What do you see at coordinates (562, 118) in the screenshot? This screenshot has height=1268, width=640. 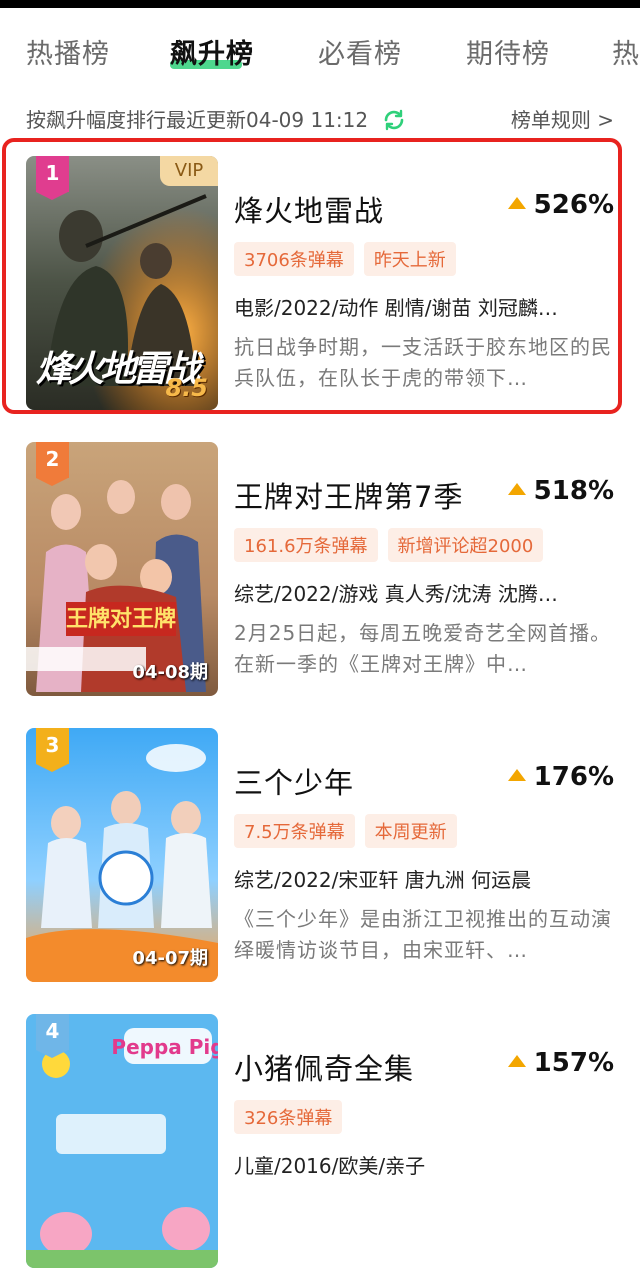 I see `ranking-rules-link: 榜单规则 >` at bounding box center [562, 118].